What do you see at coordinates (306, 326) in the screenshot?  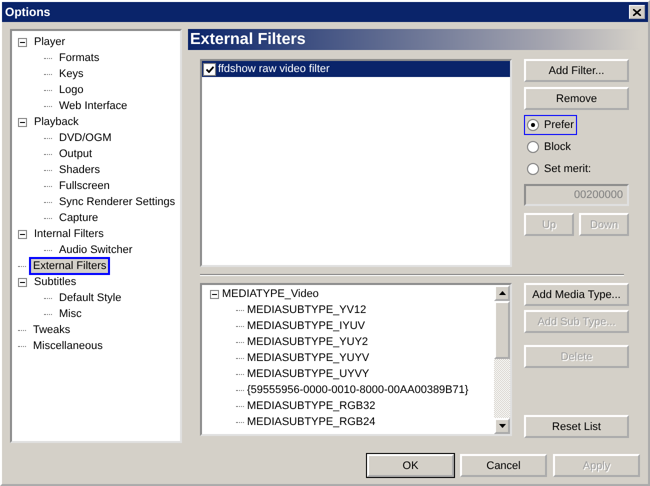 I see `tree-item: MEDIASUBTYPE_IYUV` at bounding box center [306, 326].